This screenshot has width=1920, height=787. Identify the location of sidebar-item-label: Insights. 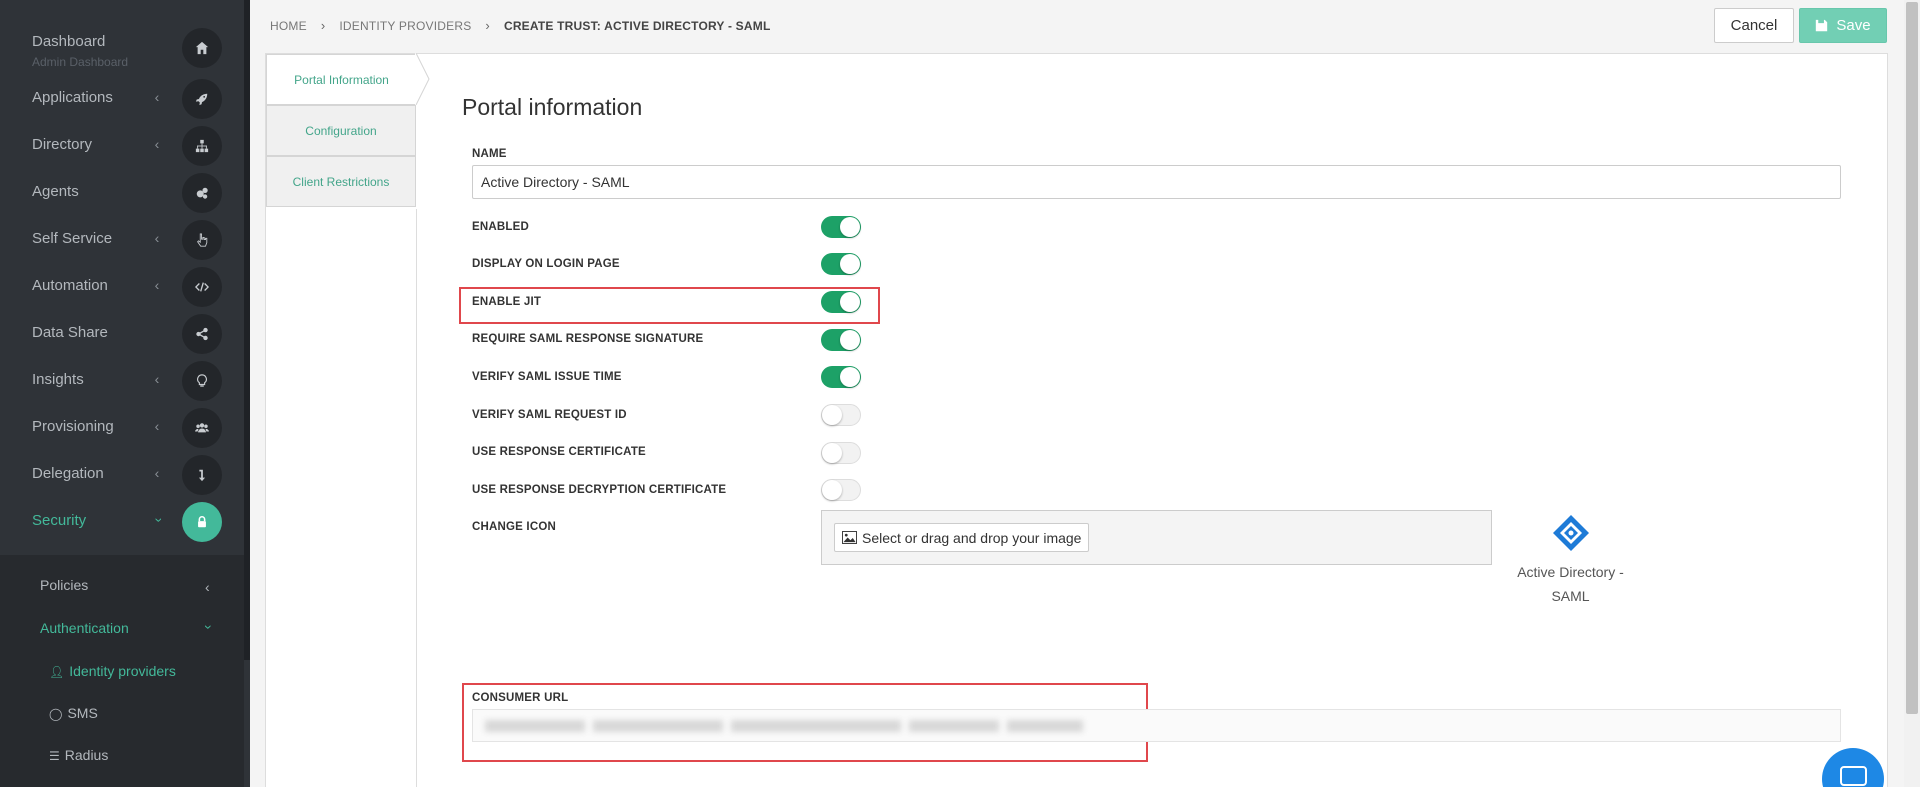
(58, 379).